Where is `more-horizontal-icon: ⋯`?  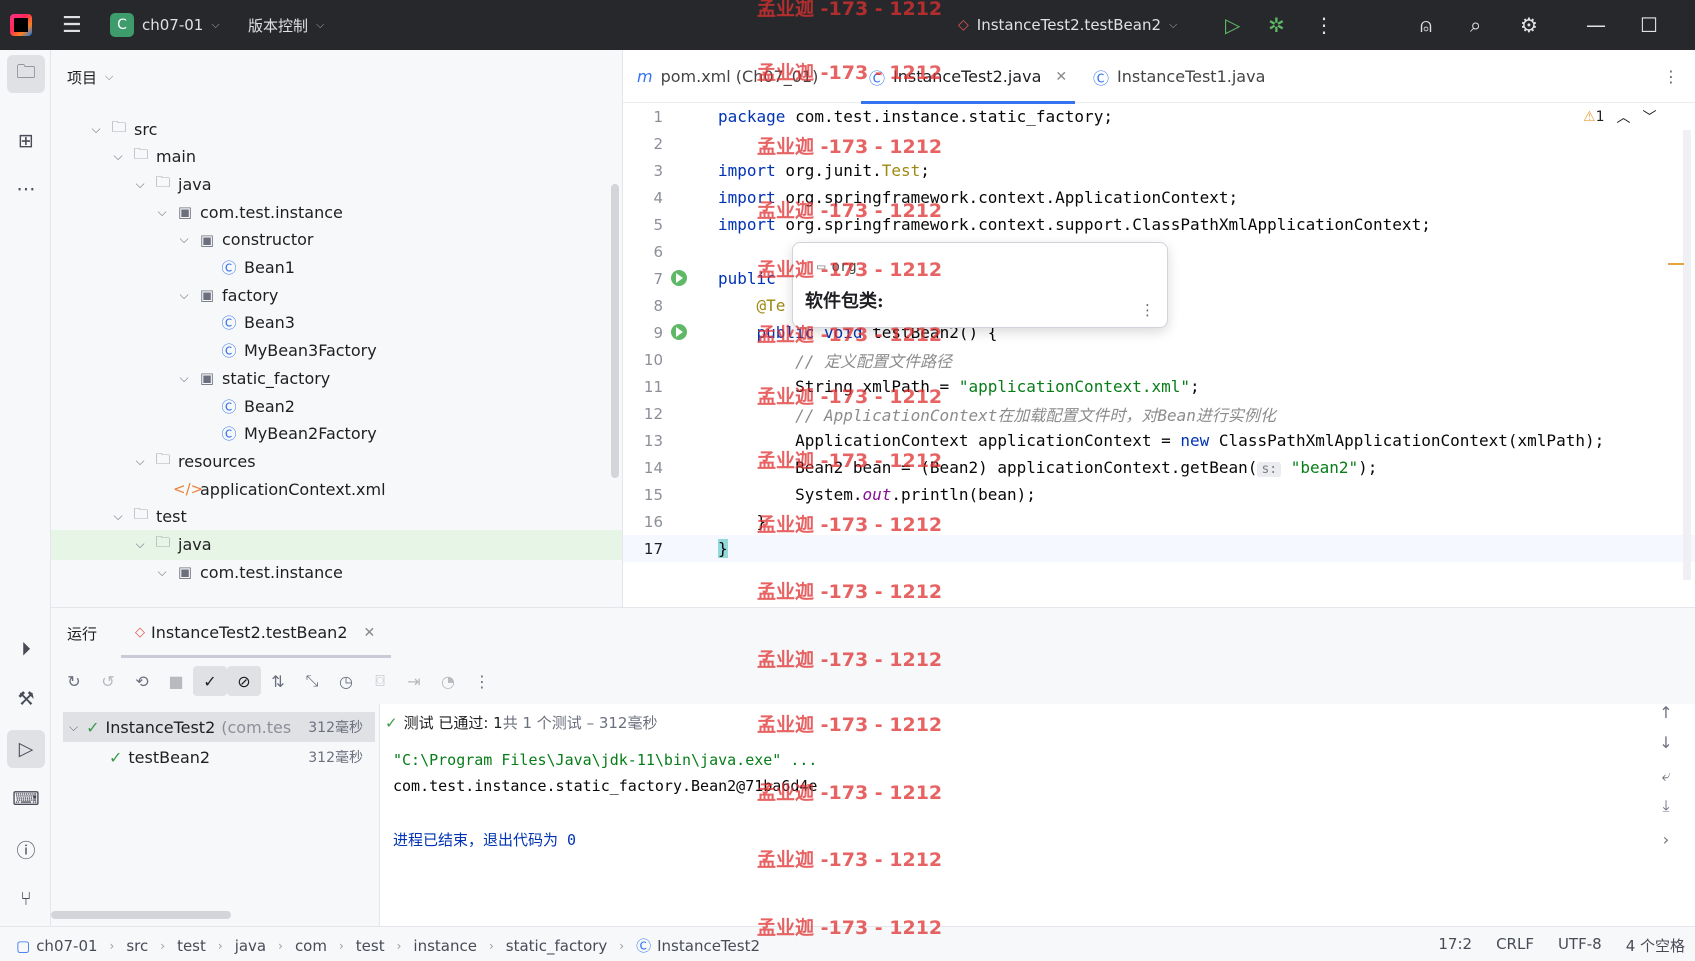
more-horizontal-icon: ⋯ is located at coordinates (26, 189).